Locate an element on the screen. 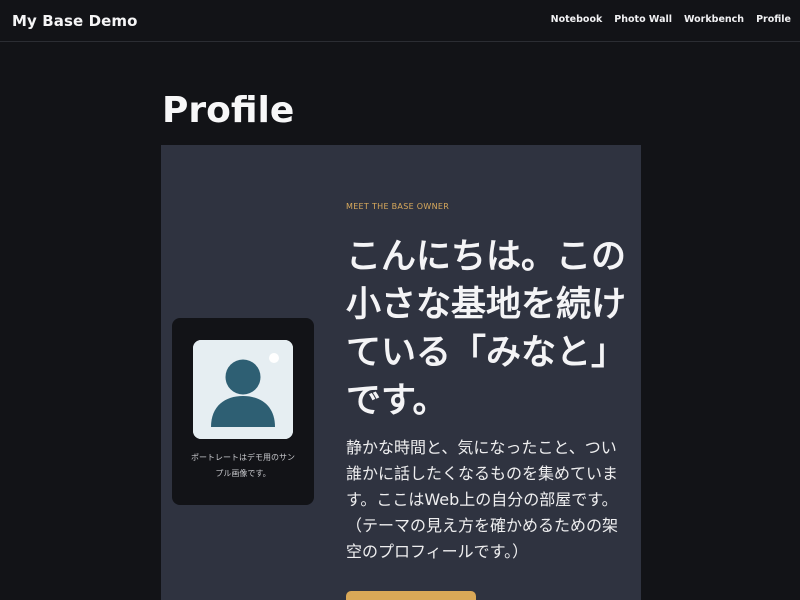  main-nav: Notebook Photo Wall Workbench Profile is located at coordinates (671, 19).